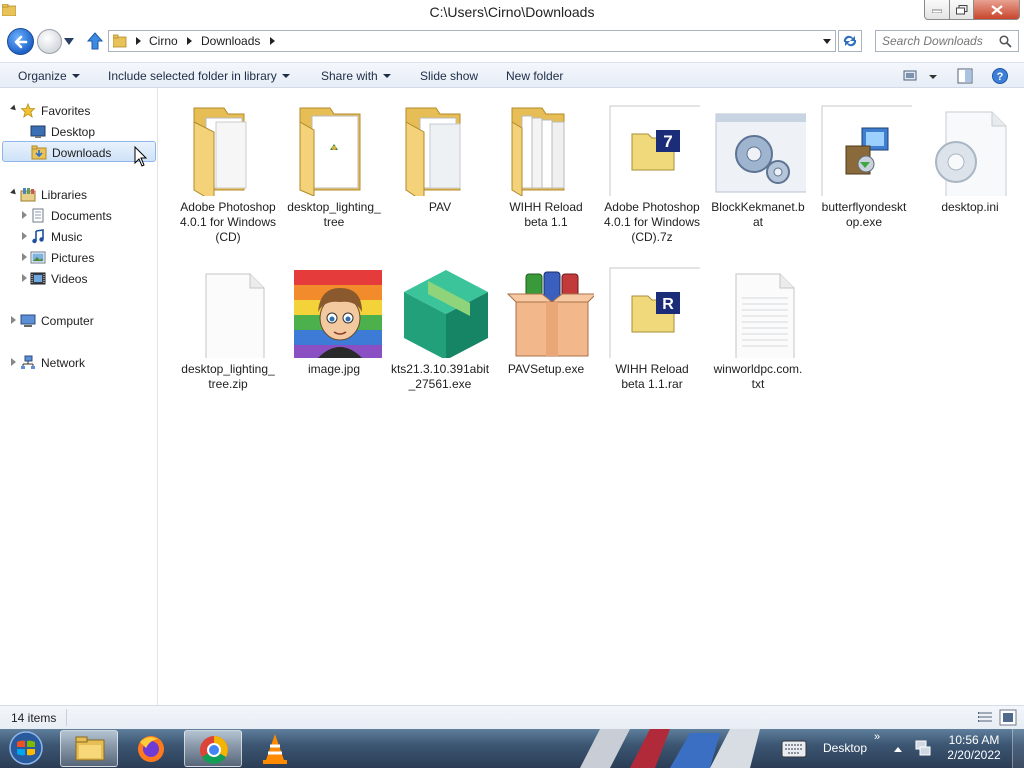 The height and width of the screenshot is (768, 1024). What do you see at coordinates (974, 740) in the screenshot?
I see `clock-time: 10:56 AM` at bounding box center [974, 740].